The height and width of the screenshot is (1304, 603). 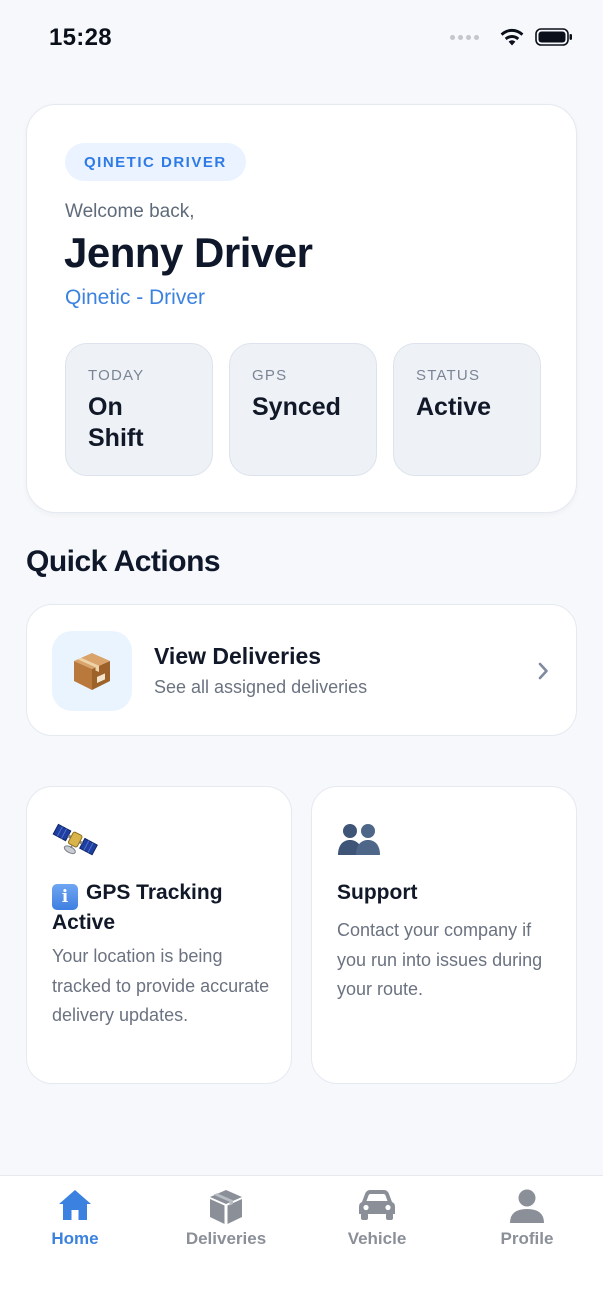 I want to click on bottom-tab-bar: Home Deliveries Vehicle Profile, so click(x=301, y=1239).